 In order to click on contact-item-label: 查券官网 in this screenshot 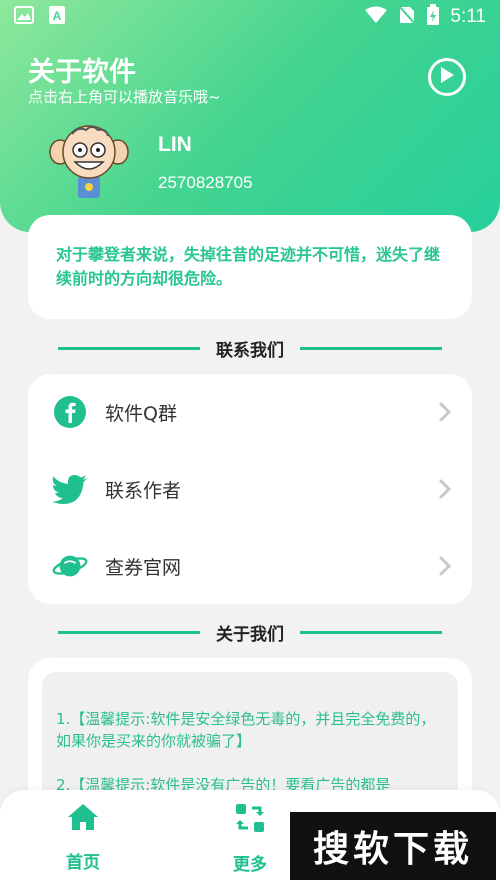, I will do `click(143, 567)`.